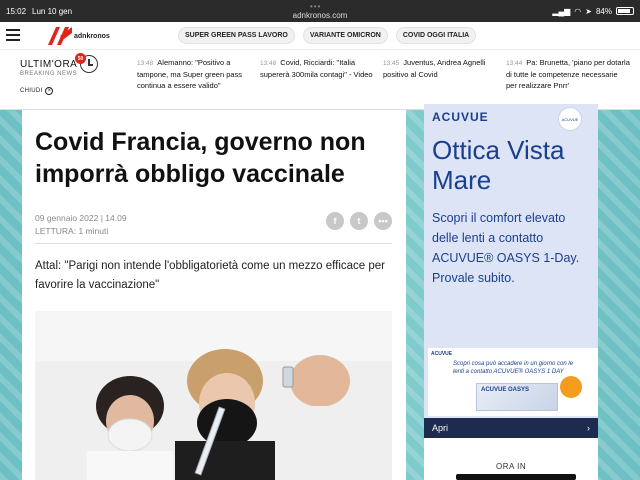 This screenshot has width=640, height=480. I want to click on news-time: 13:44, so click(514, 63).